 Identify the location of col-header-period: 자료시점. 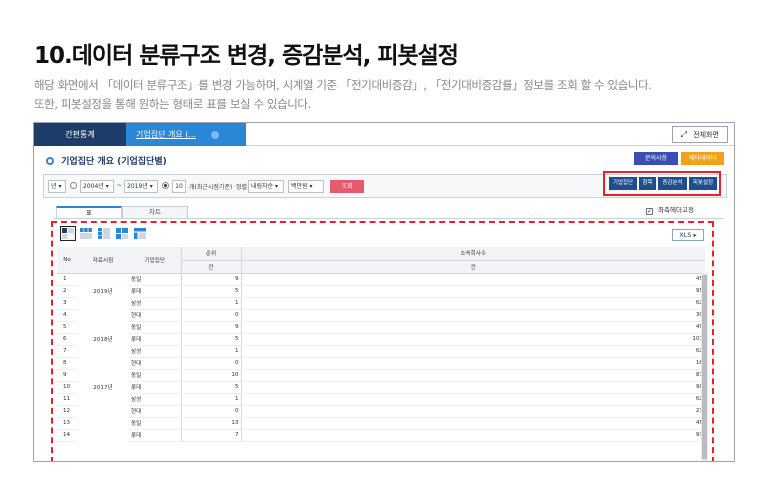
(103, 260).